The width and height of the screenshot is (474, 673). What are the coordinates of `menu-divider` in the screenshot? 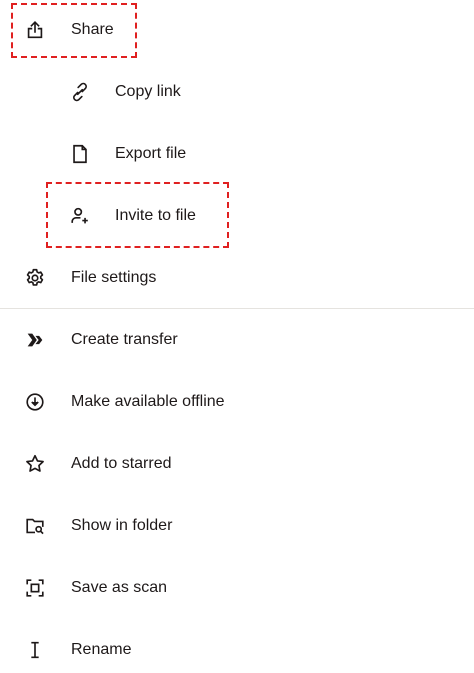 It's located at (237, 308).